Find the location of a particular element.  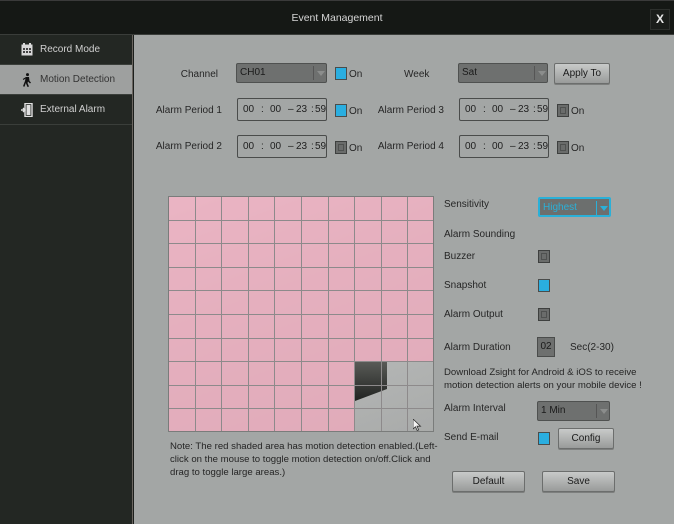

channel-enable-checkbox is located at coordinates (341, 73).